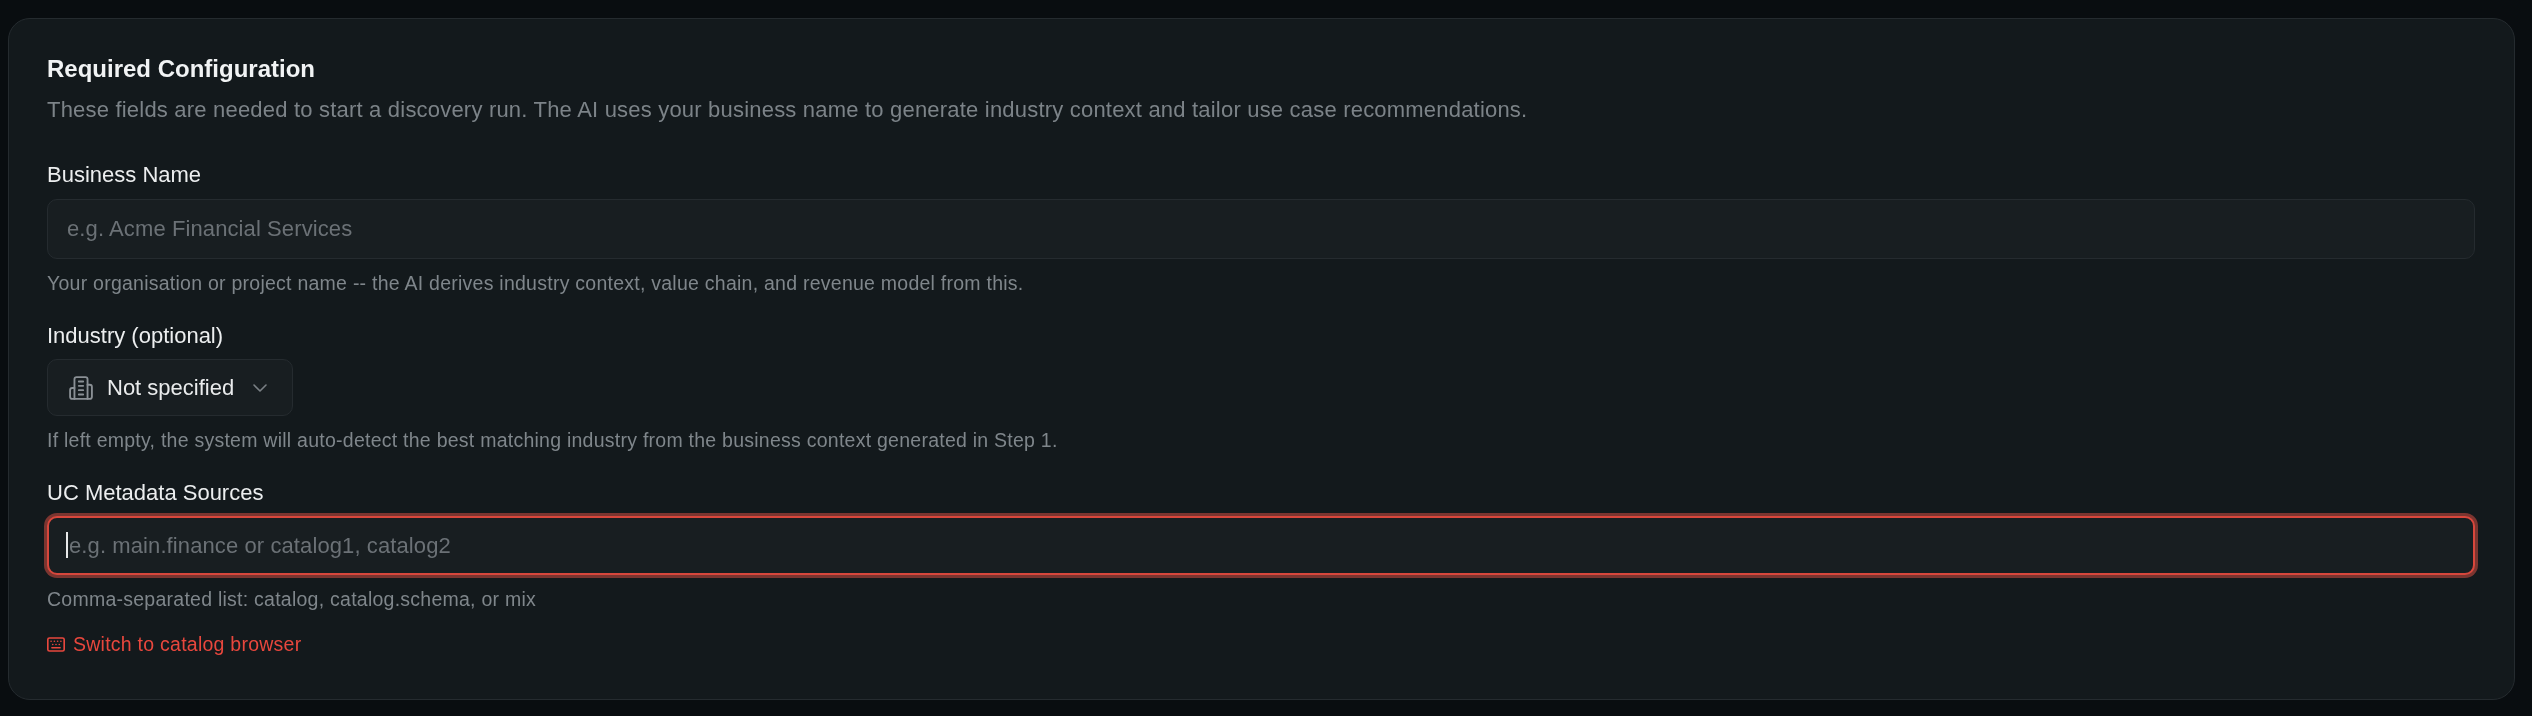 Image resolution: width=2532 pixels, height=716 pixels. What do you see at coordinates (292, 599) in the screenshot?
I see `help-text: Comma-separated list: catalog, catalog.schema, or mix` at bounding box center [292, 599].